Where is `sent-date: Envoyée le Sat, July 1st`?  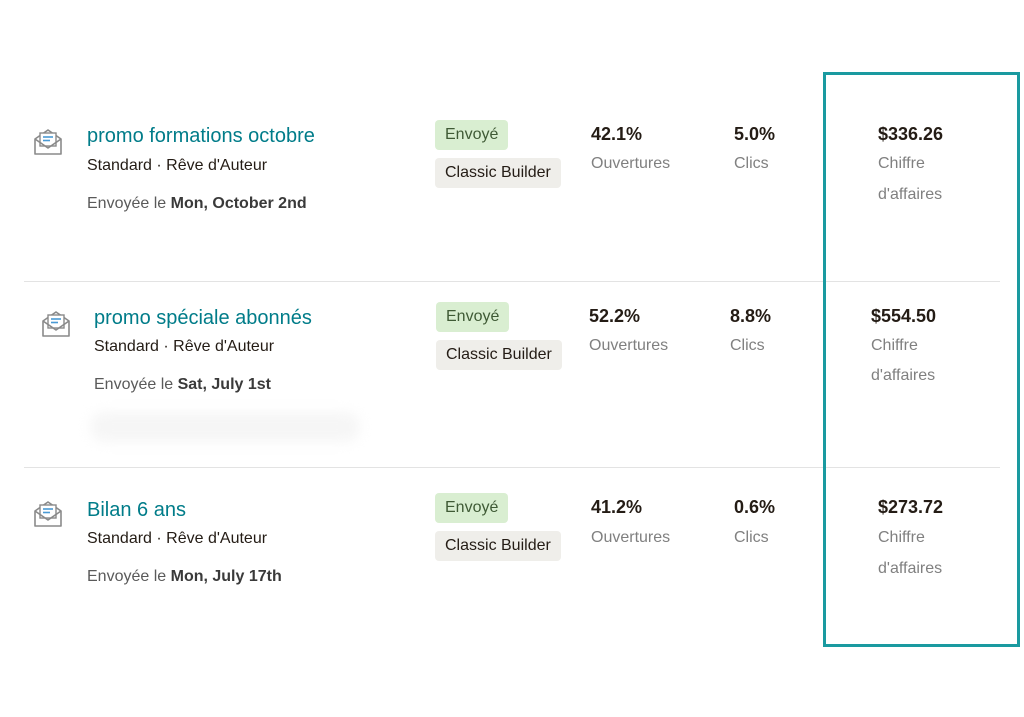 sent-date: Envoyée le Sat, July 1st is located at coordinates (182, 385).